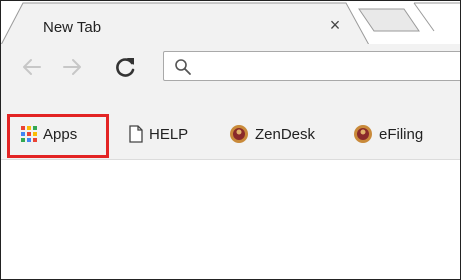 The height and width of the screenshot is (280, 461). Describe the element at coordinates (363, 134) in the screenshot. I see `efiling-favicon` at that location.